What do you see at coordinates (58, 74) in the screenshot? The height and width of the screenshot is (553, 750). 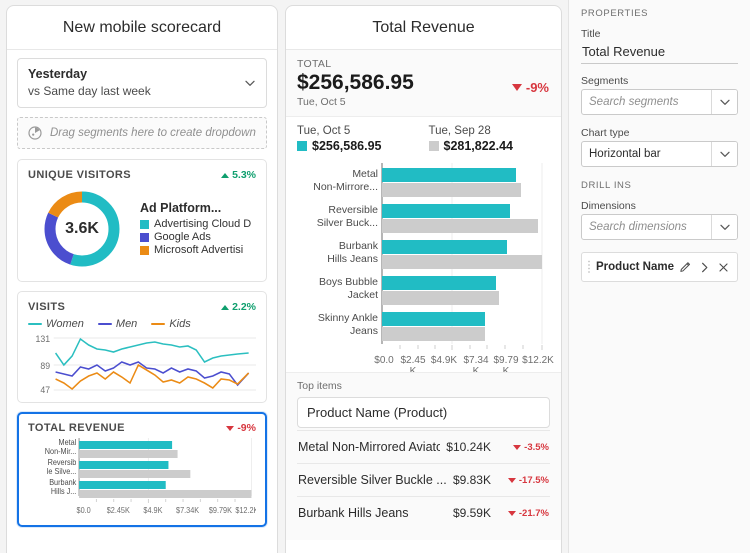 I see `date-range-main: Yesterday` at bounding box center [58, 74].